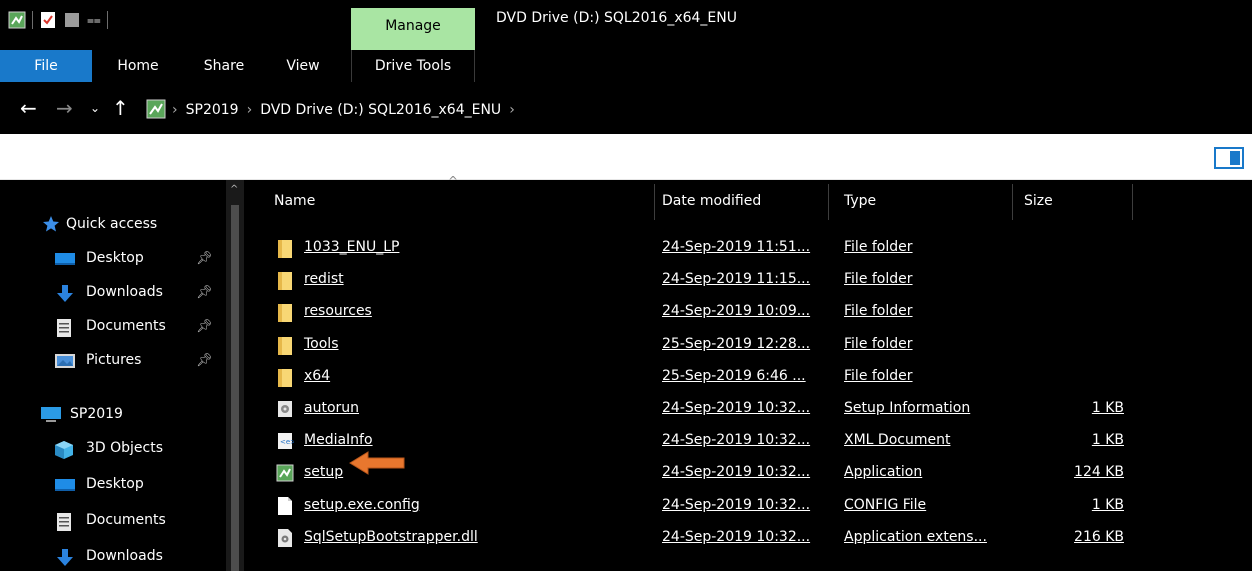  I want to click on window-title: DVD Drive (D:) SQL2016_x64_ENU, so click(616, 18).